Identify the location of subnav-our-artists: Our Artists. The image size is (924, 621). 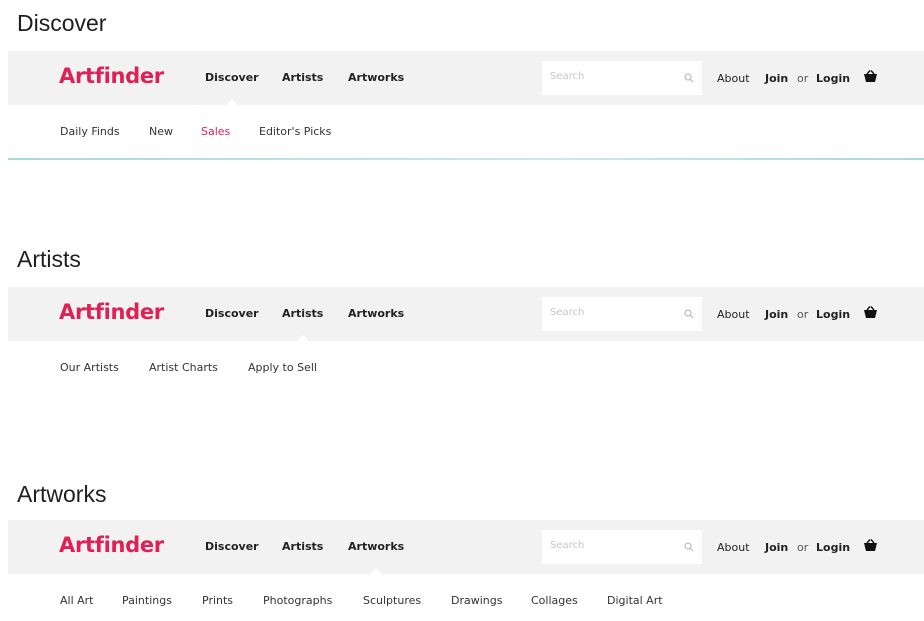
(89, 367).